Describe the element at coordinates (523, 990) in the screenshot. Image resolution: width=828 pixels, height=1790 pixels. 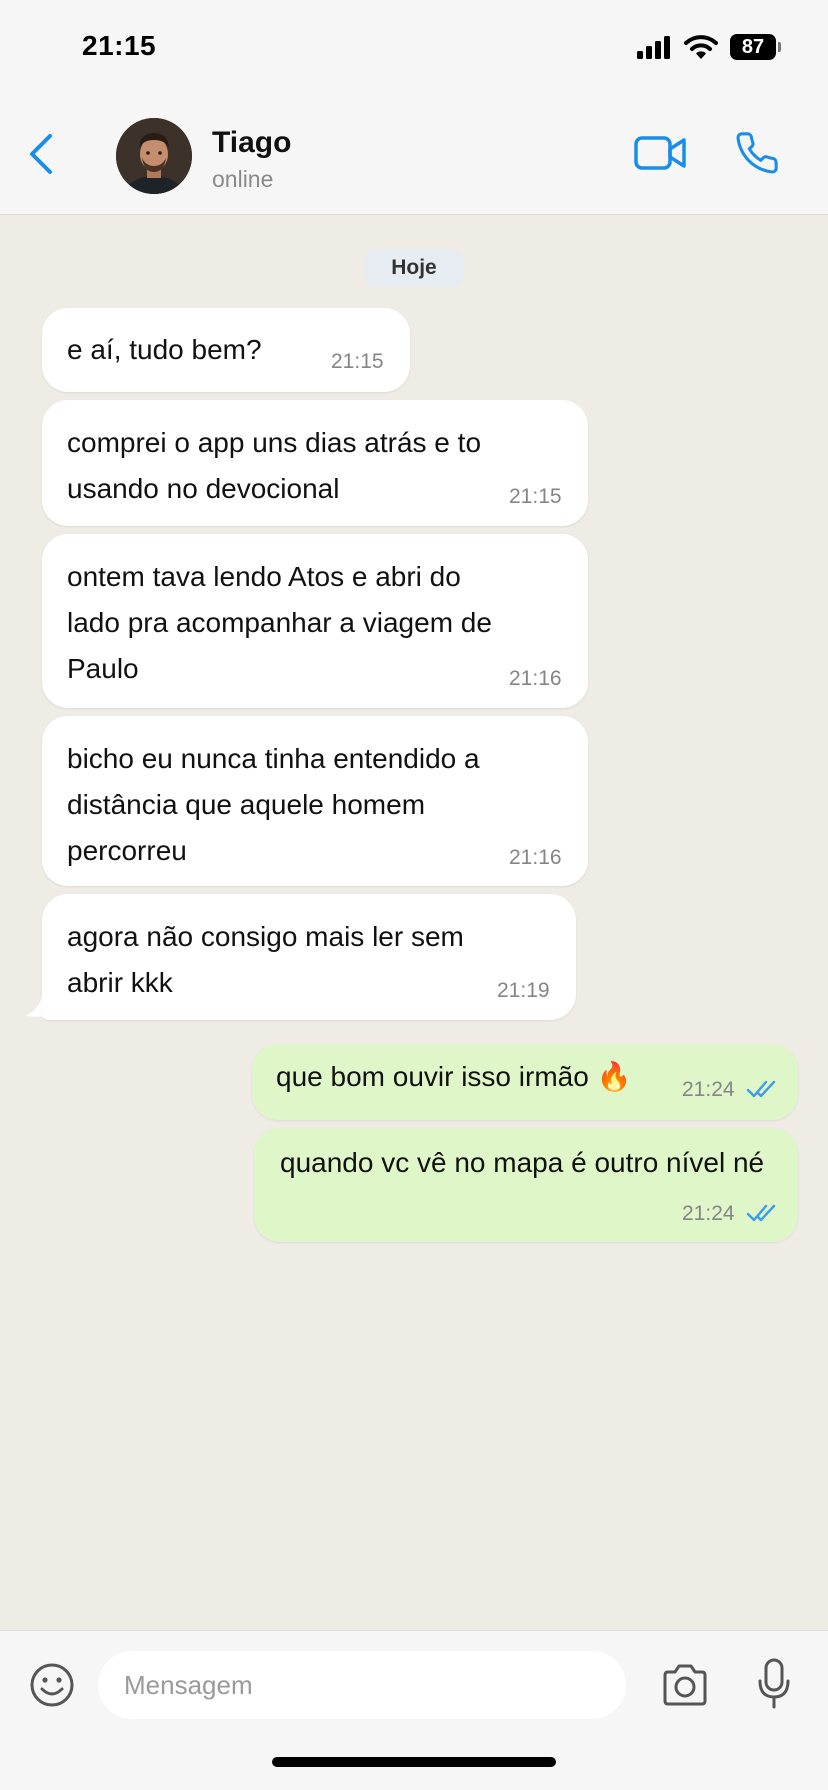
I see `message-time: 21:19` at that location.